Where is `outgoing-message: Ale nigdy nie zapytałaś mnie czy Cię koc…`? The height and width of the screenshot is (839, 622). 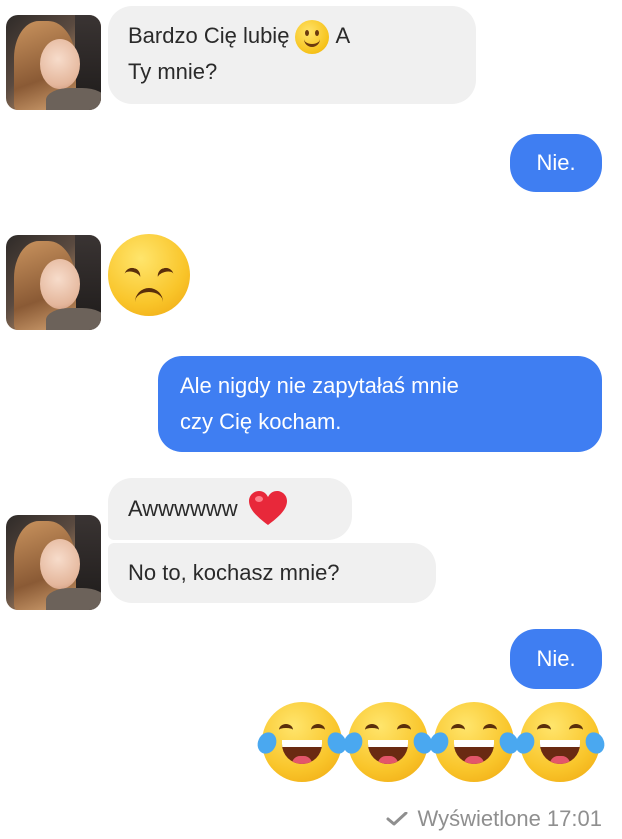 outgoing-message: Ale nigdy nie zapytałaś mnie czy Cię koc… is located at coordinates (380, 404).